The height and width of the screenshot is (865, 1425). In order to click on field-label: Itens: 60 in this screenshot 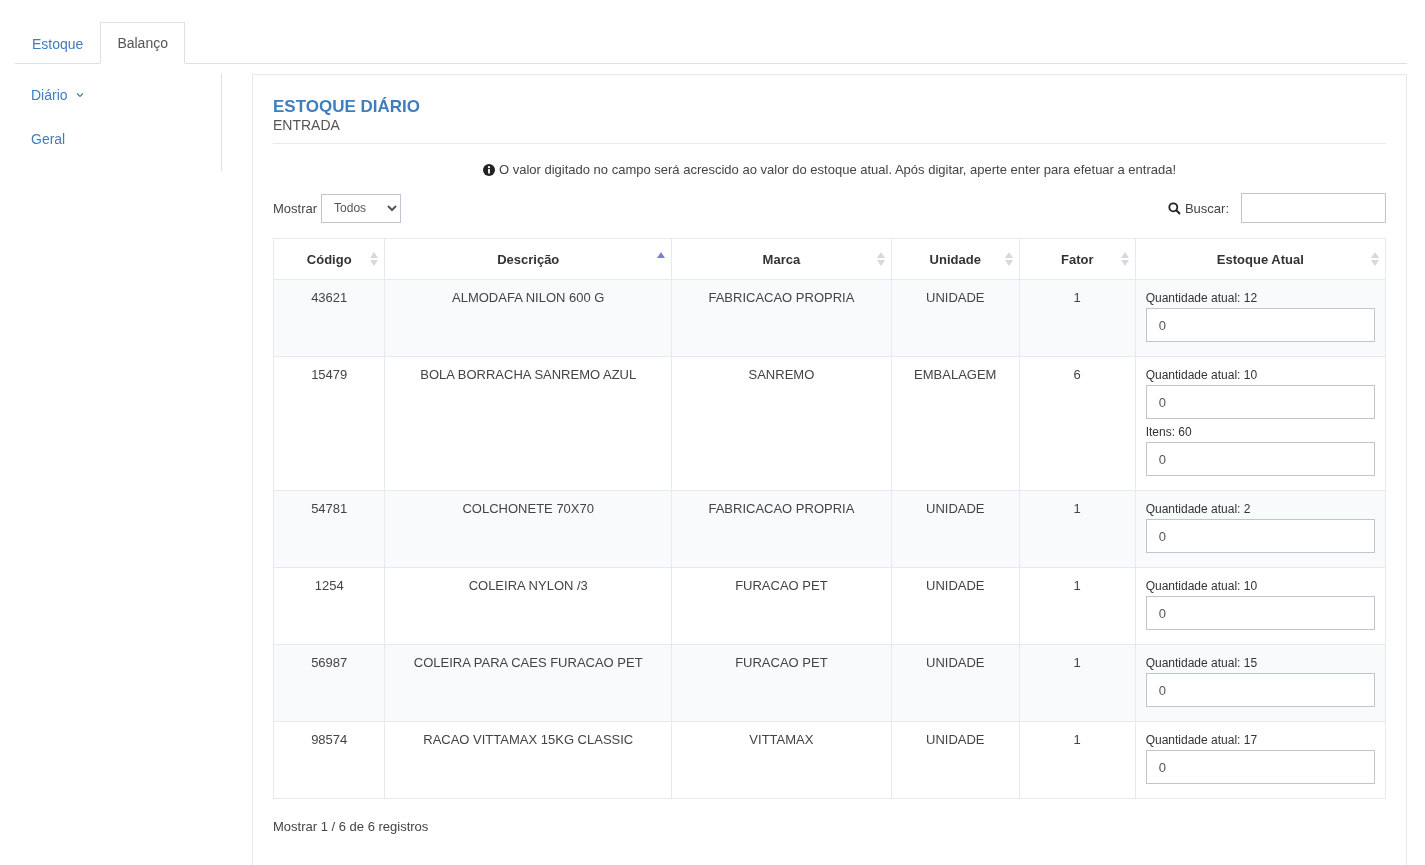, I will do `click(1169, 432)`.